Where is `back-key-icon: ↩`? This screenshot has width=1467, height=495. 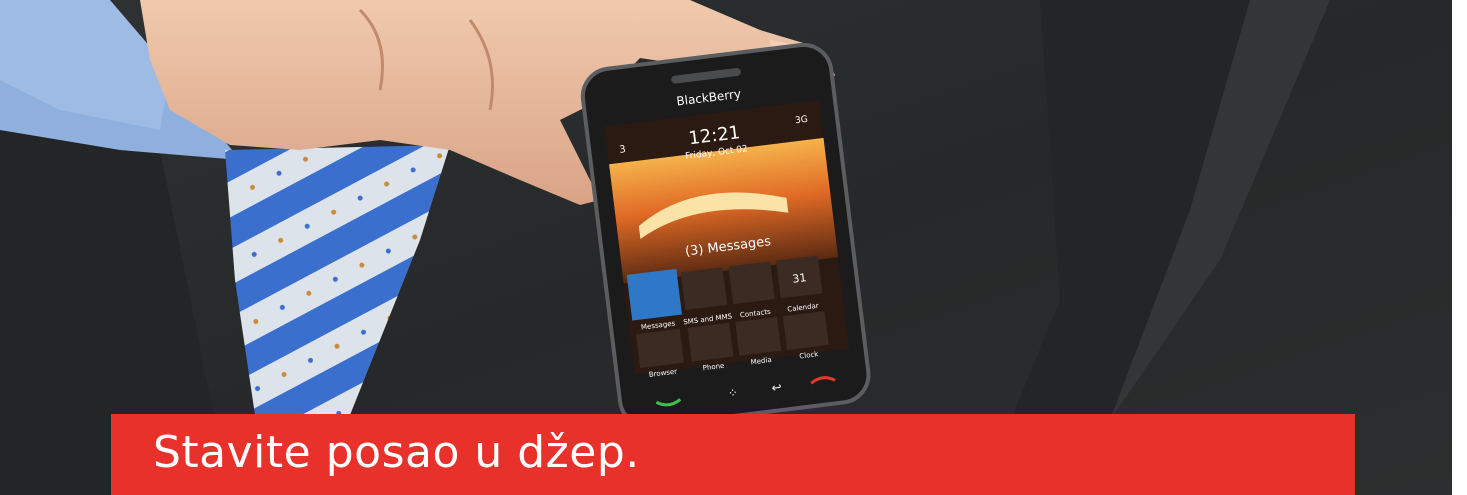
back-key-icon: ↩ is located at coordinates (777, 387).